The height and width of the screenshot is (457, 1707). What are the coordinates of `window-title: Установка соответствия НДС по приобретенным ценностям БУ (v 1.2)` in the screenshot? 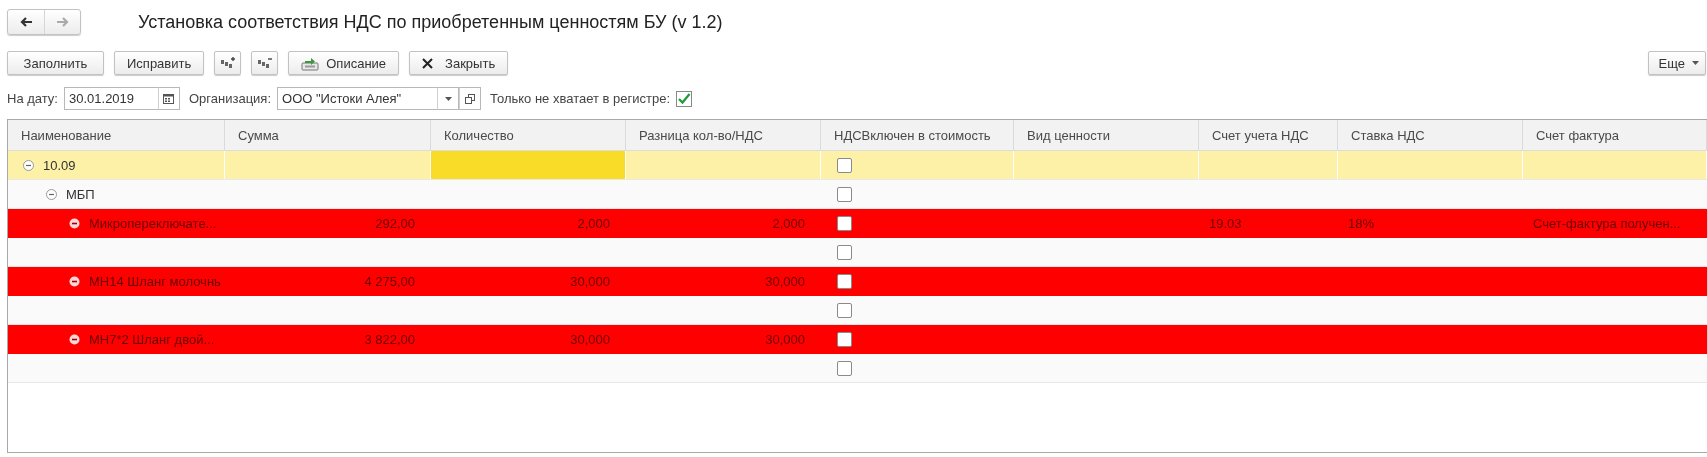 It's located at (430, 22).